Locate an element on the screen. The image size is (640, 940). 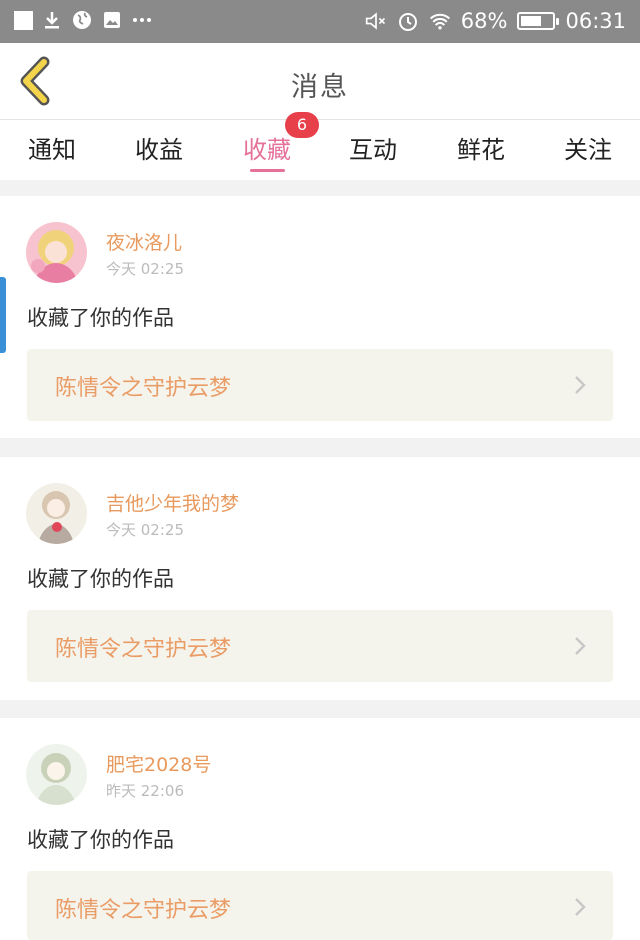
favorites-count-badge: 6 is located at coordinates (302, 125).